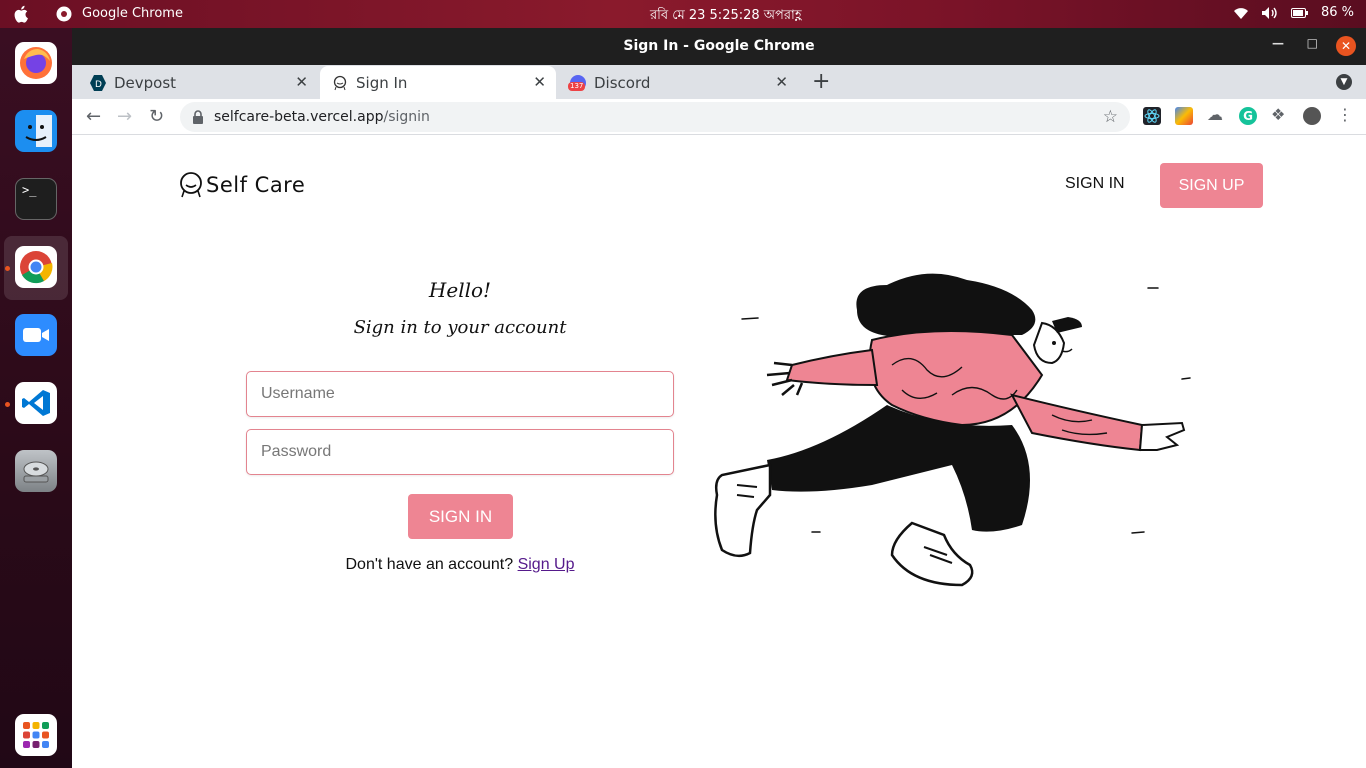 This screenshot has height=768, width=1366. What do you see at coordinates (36, 735) in the screenshot?
I see `app-grid-icon` at bounding box center [36, 735].